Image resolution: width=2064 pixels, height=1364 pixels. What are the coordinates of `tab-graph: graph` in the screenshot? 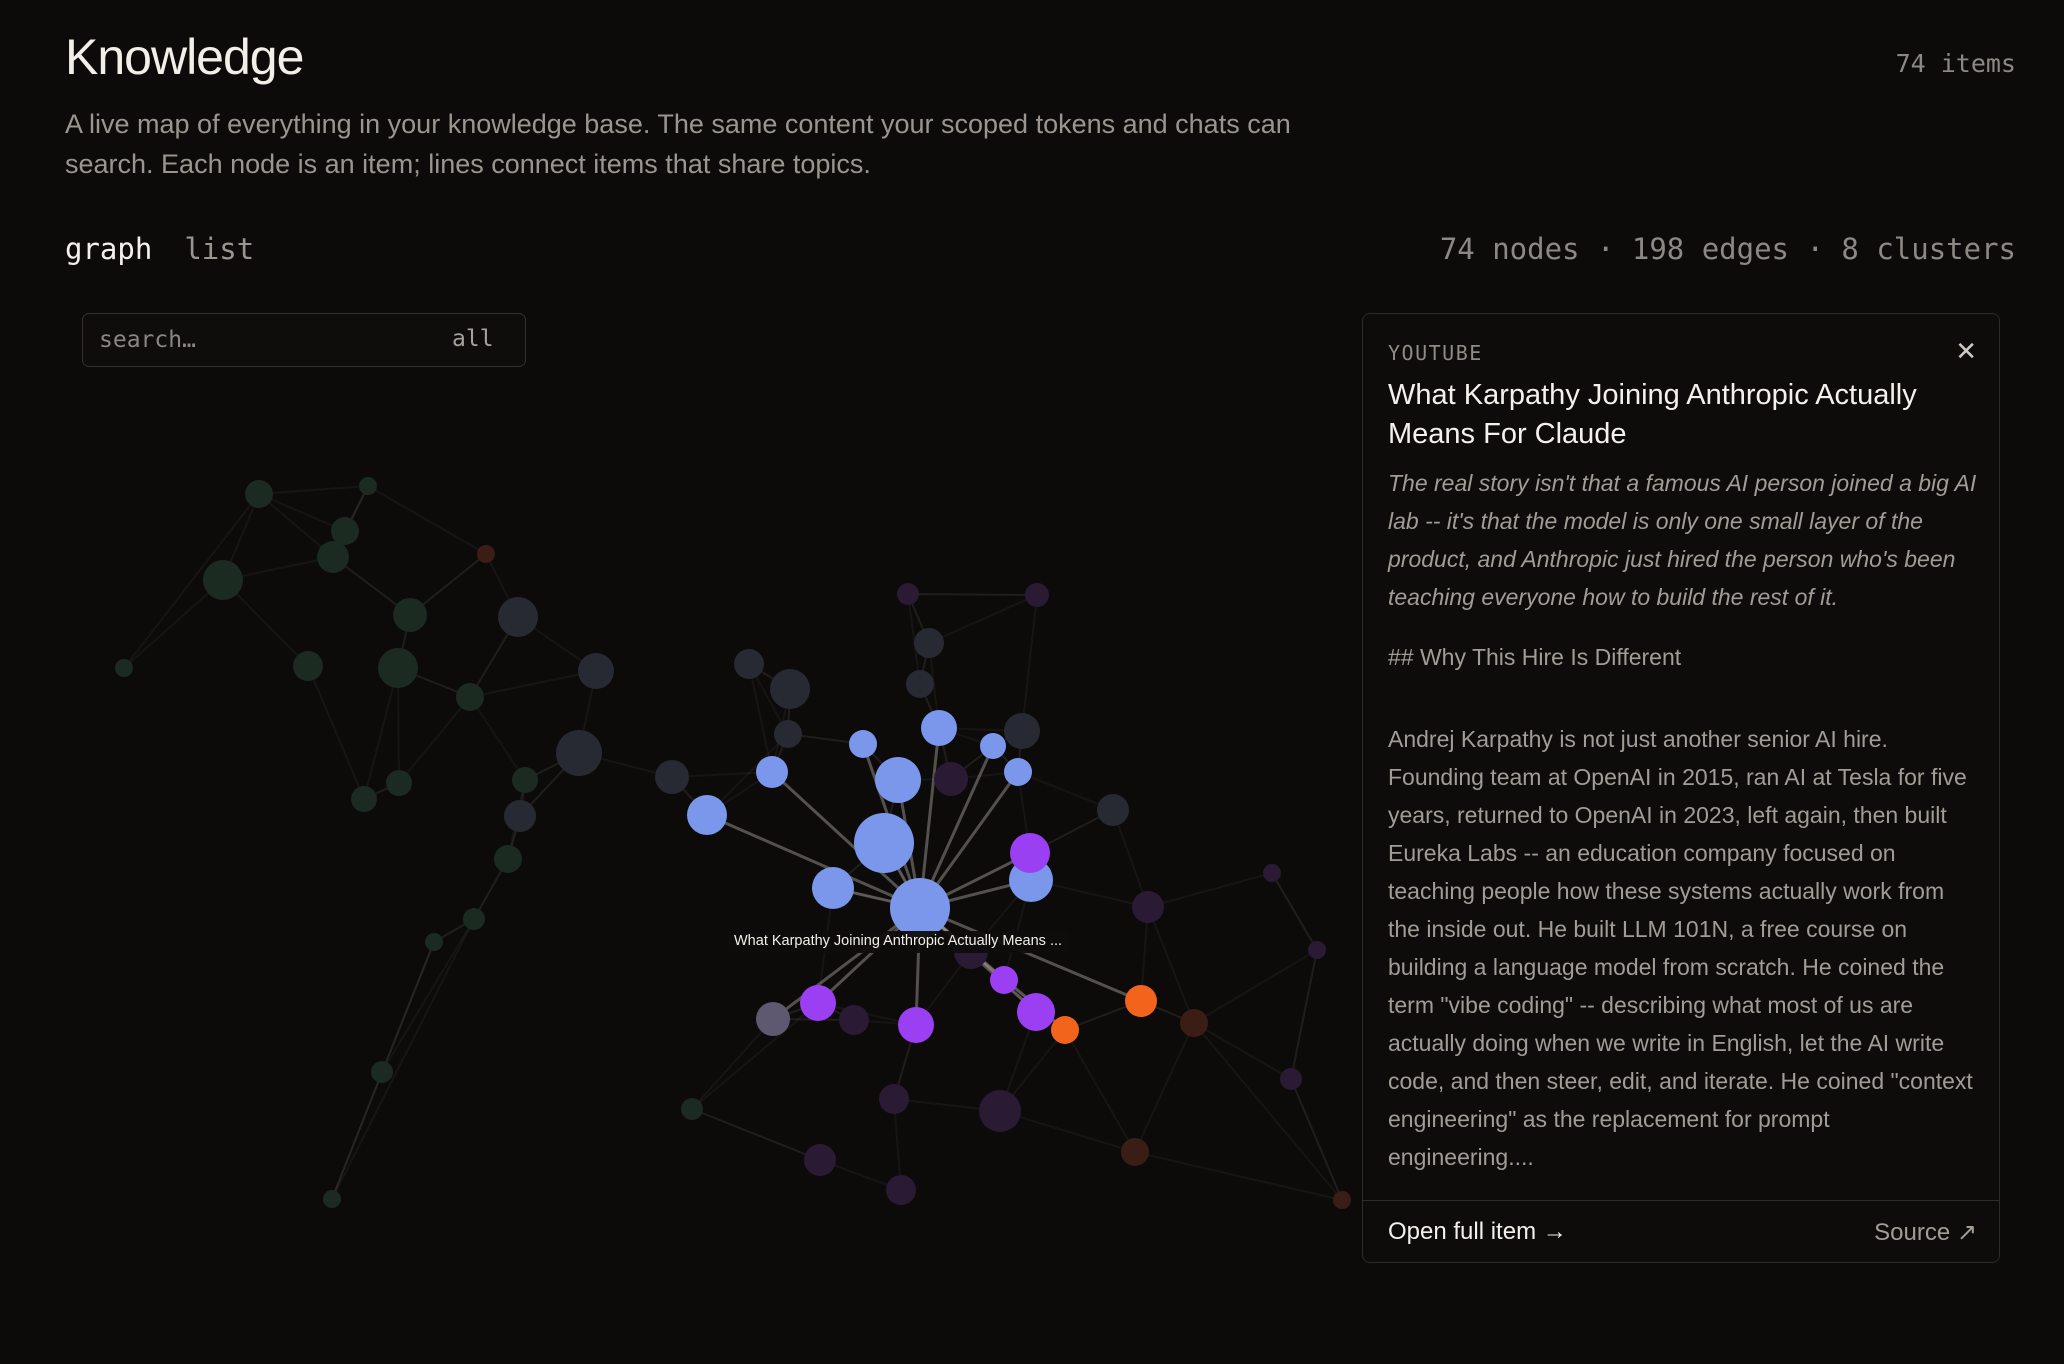 It's located at (108, 249).